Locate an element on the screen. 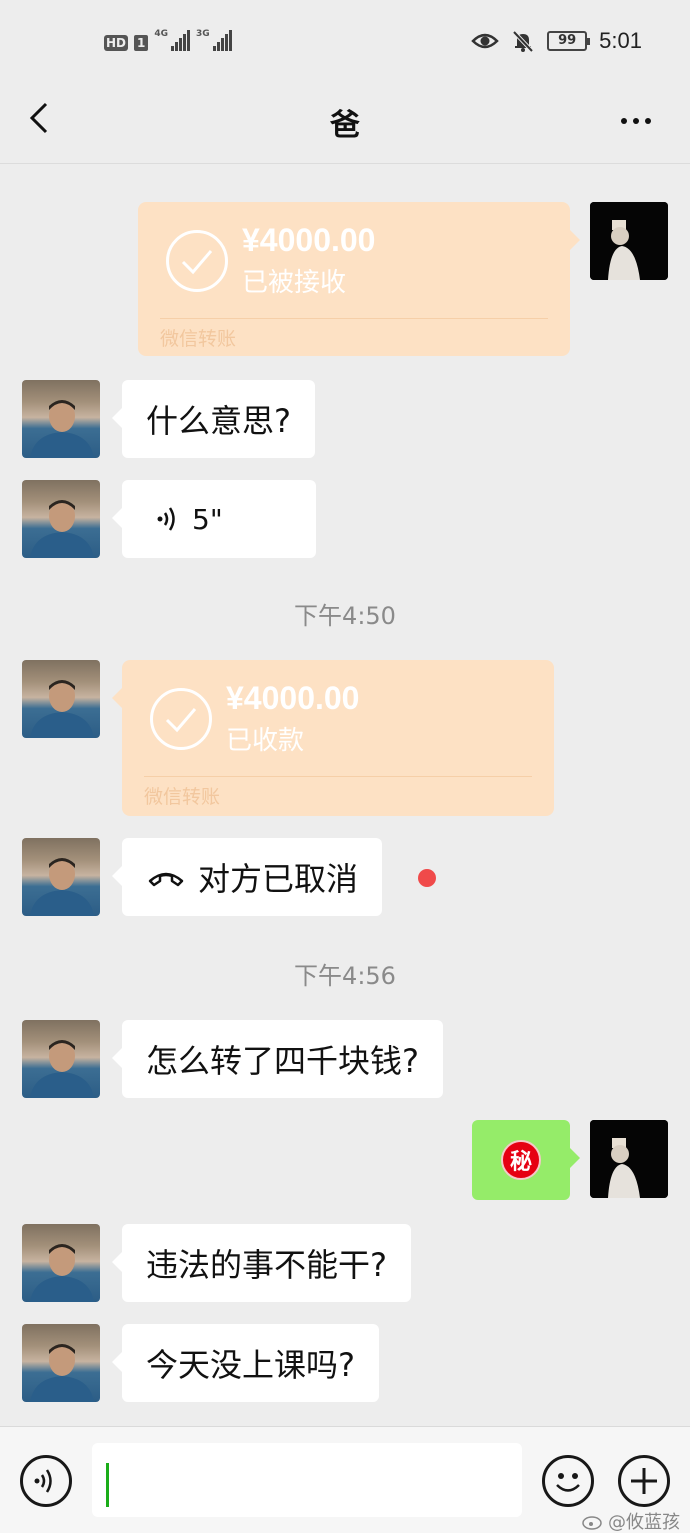 The image size is (690, 1533). voice-toggle-button is located at coordinates (46, 1481).